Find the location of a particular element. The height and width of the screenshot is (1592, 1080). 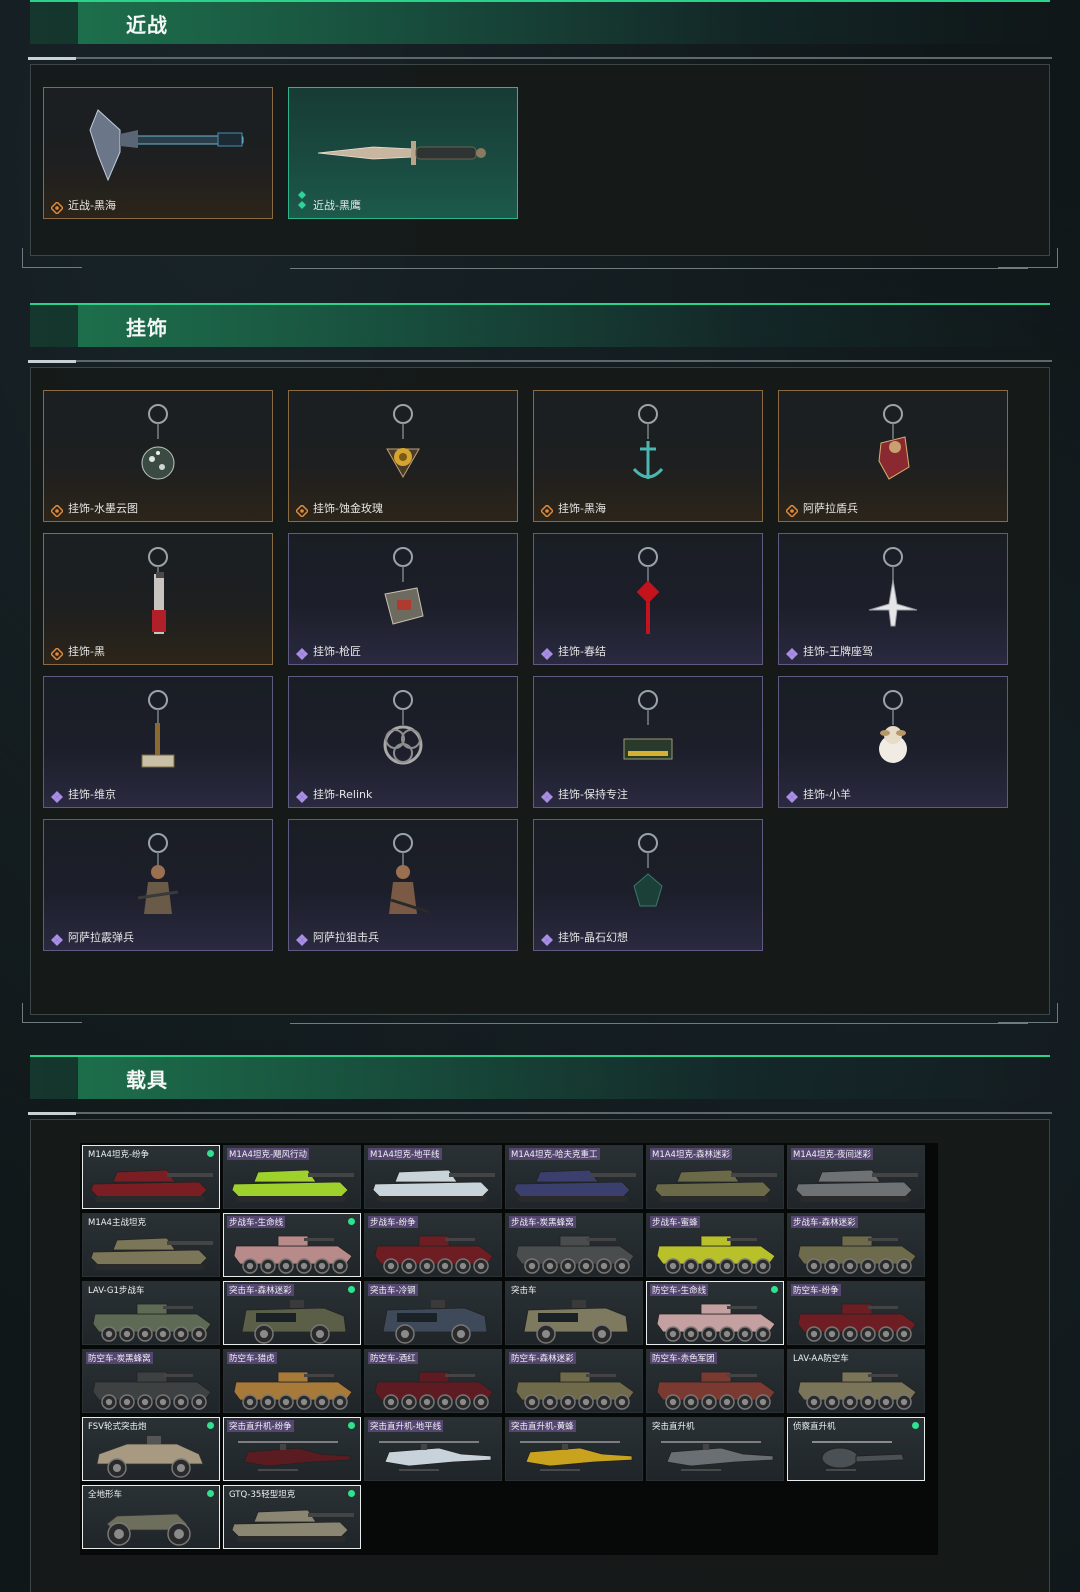

vehicle-label: 全地形车 is located at coordinates (105, 1495).